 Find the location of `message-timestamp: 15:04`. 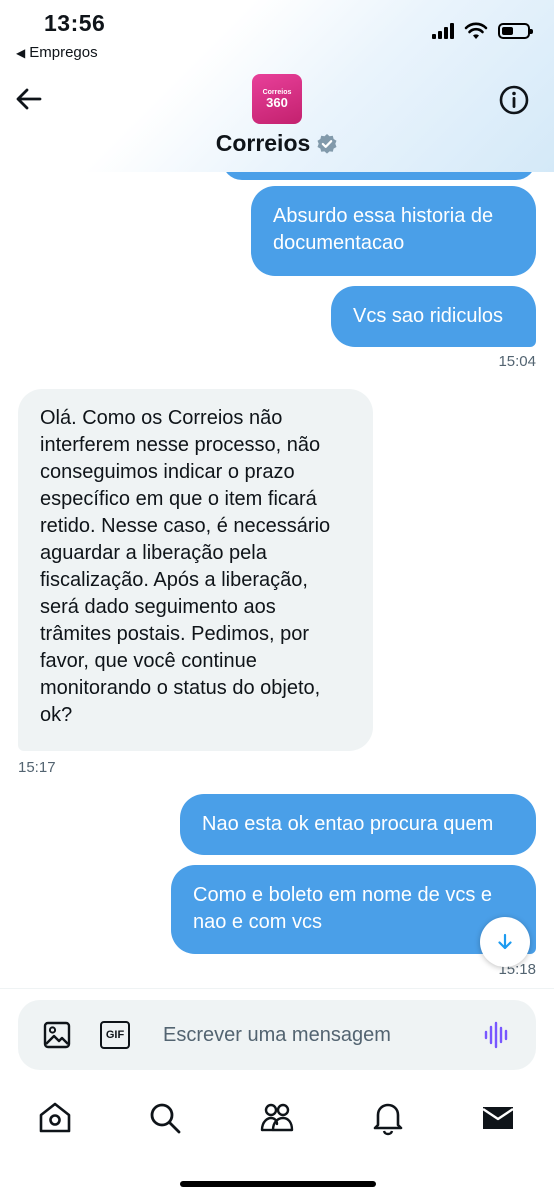

message-timestamp: 15:04 is located at coordinates (517, 361).